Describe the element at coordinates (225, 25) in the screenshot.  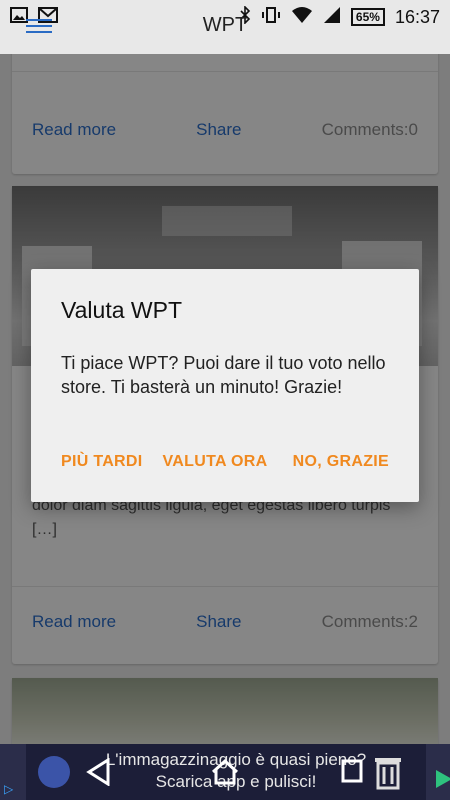
I see `page-title: WPT` at that location.